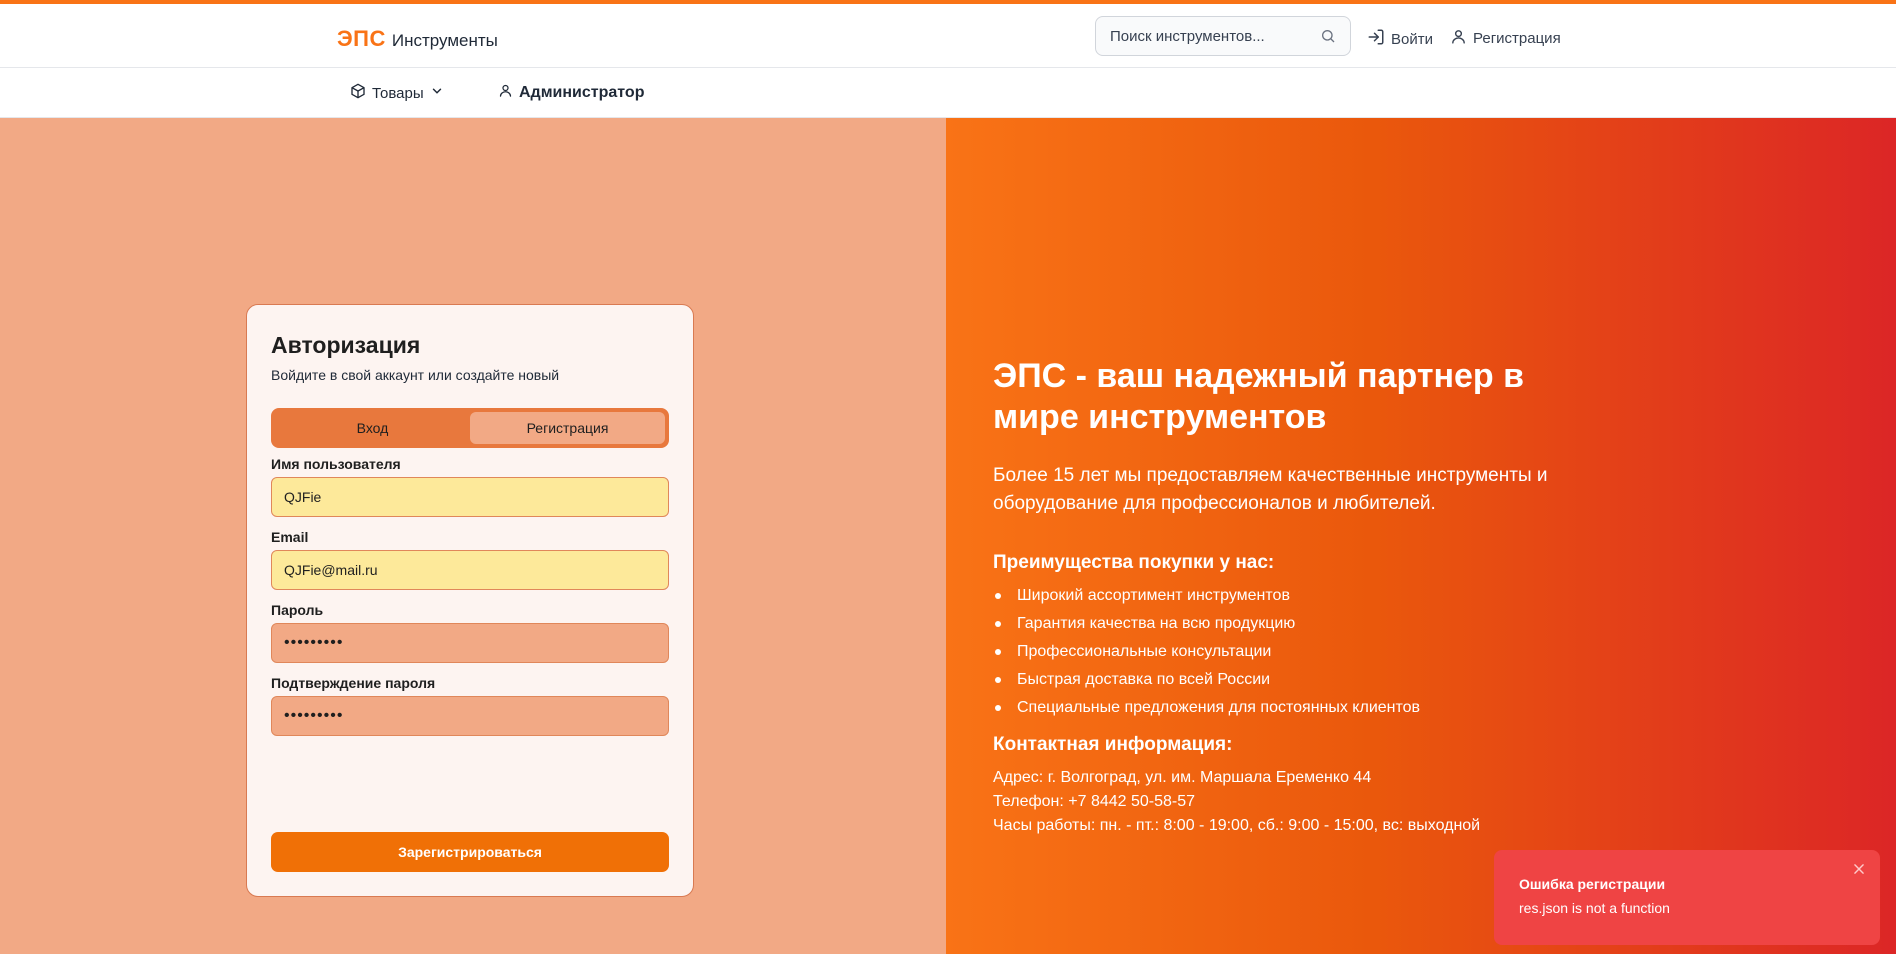 This screenshot has width=1896, height=954. Describe the element at coordinates (1592, 884) in the screenshot. I see `toast-title: Ошибка регистрации` at that location.